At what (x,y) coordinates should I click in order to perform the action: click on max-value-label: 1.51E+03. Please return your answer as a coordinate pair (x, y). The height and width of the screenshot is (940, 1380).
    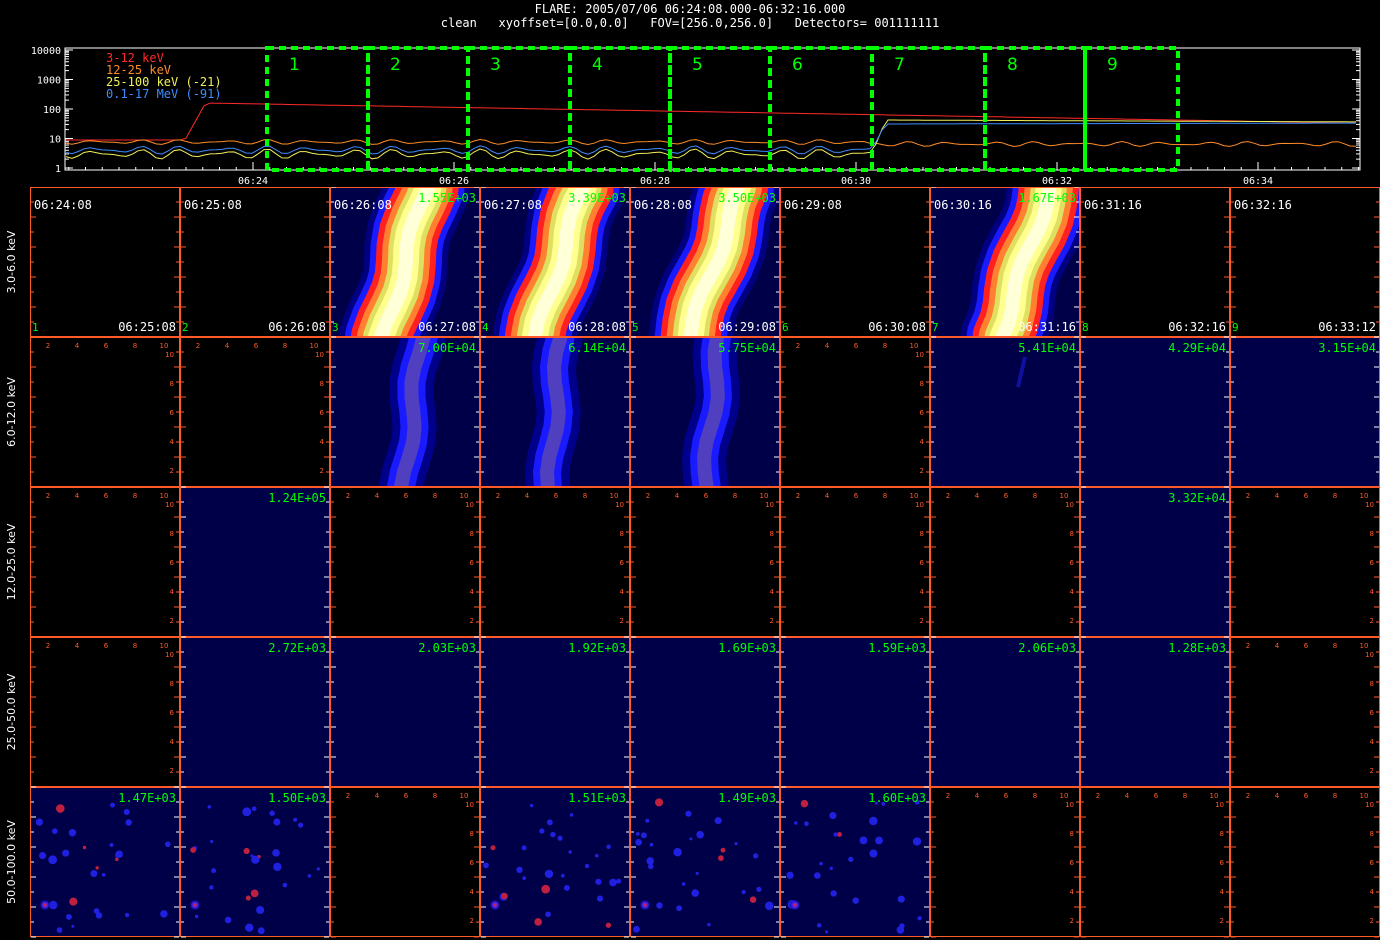
    Looking at the image, I should click on (597, 798).